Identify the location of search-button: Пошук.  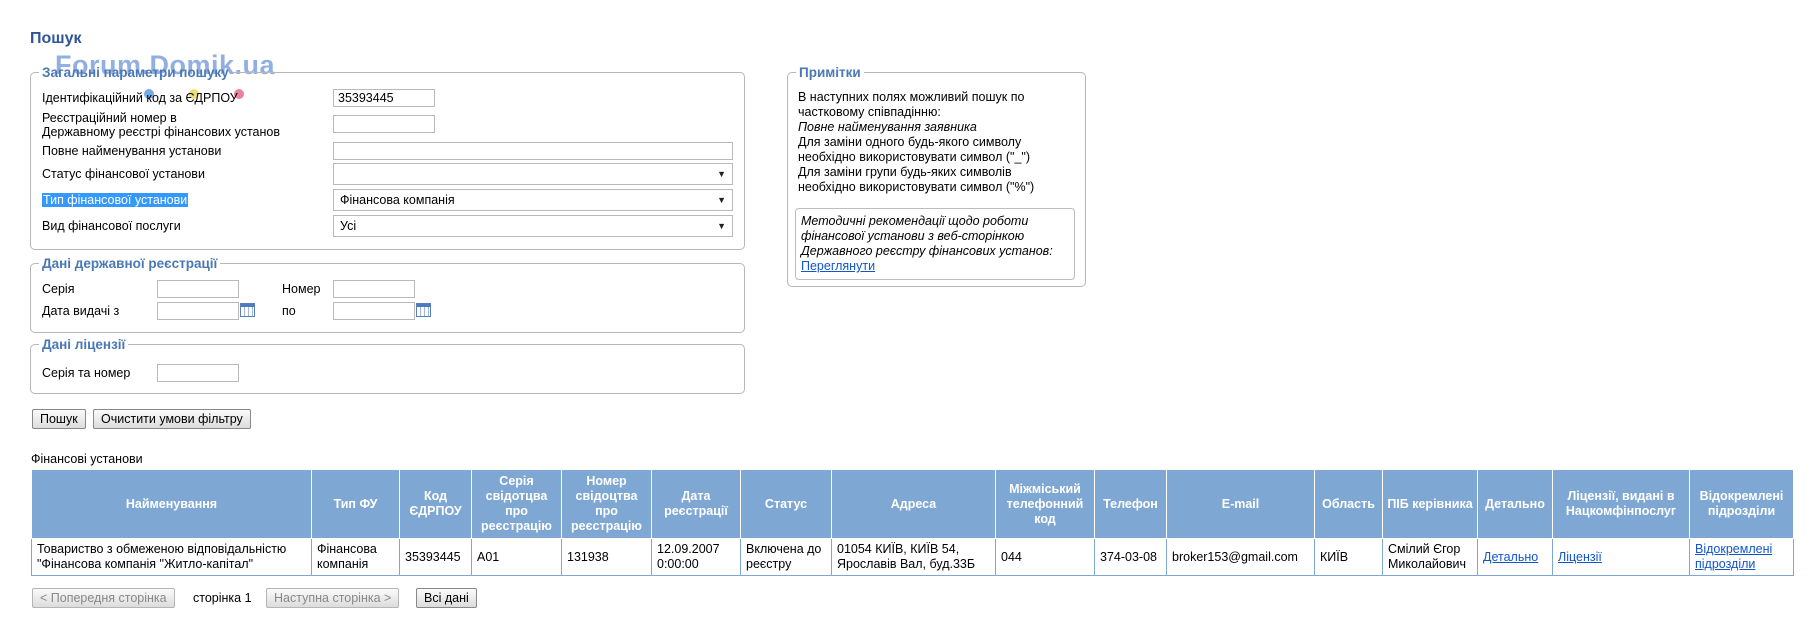
(59, 419).